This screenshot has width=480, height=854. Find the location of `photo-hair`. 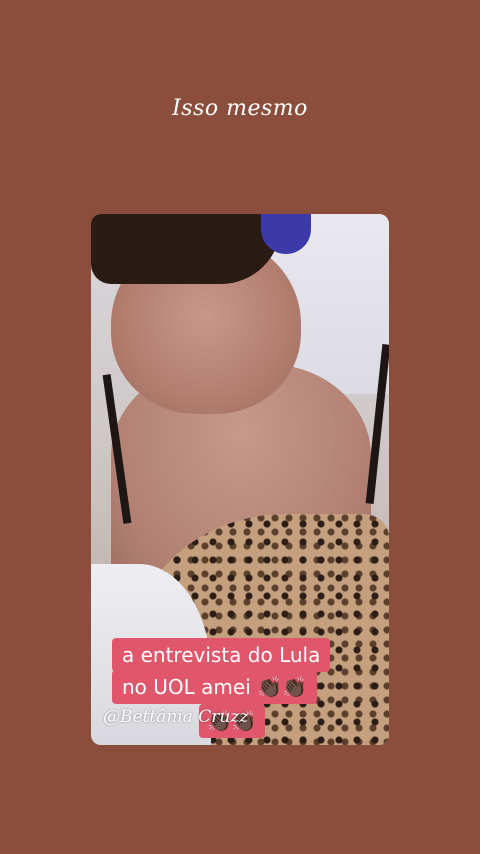

photo-hair is located at coordinates (186, 249).